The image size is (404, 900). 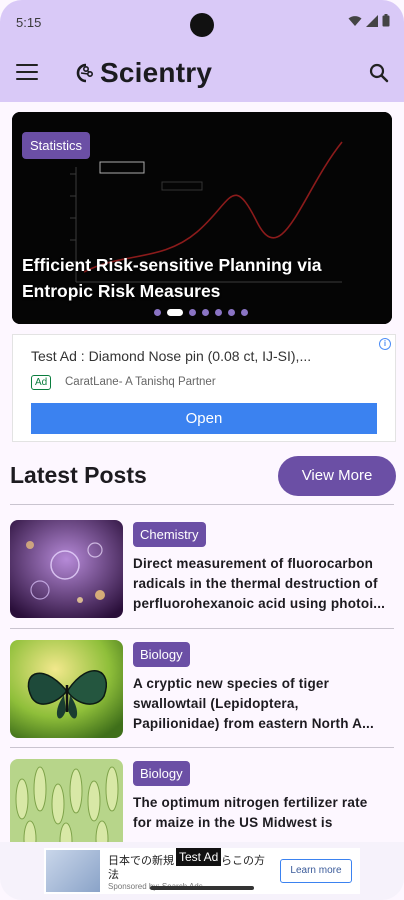 What do you see at coordinates (385, 344) in the screenshot?
I see `ad-info-icon: i` at bounding box center [385, 344].